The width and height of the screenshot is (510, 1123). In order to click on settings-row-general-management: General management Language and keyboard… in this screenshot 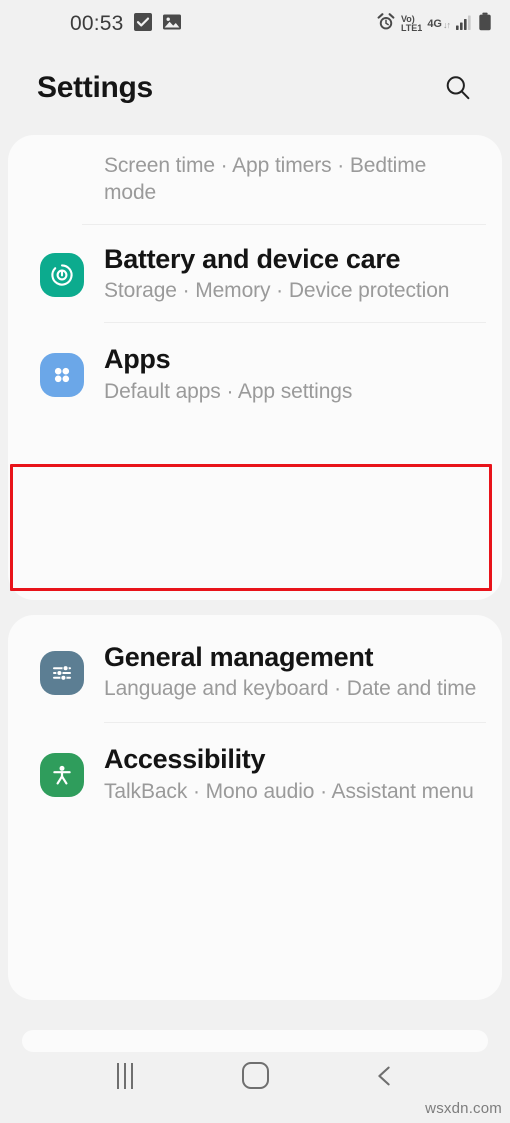, I will do `click(255, 669)`.